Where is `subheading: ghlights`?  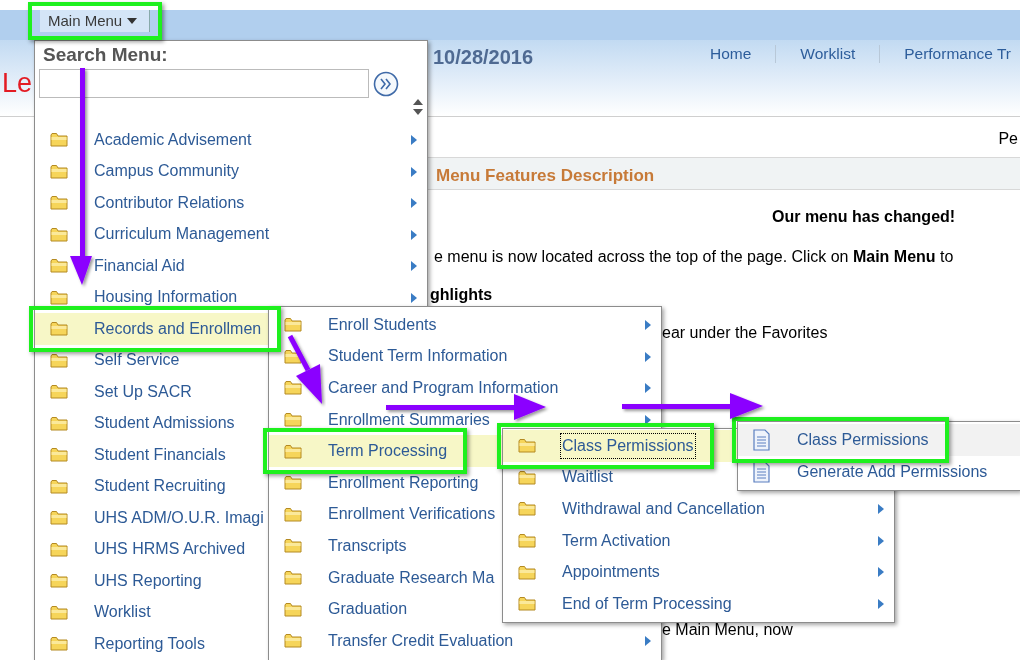
subheading: ghlights is located at coordinates (462, 295).